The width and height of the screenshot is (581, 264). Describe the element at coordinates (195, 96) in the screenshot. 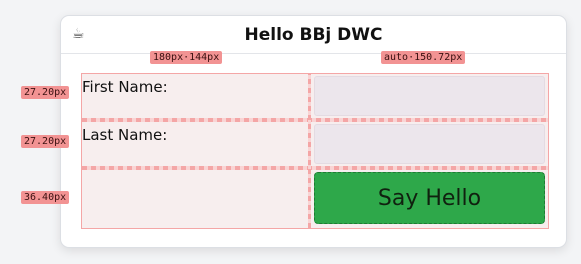

I see `first-name-cell: First Name:` at that location.